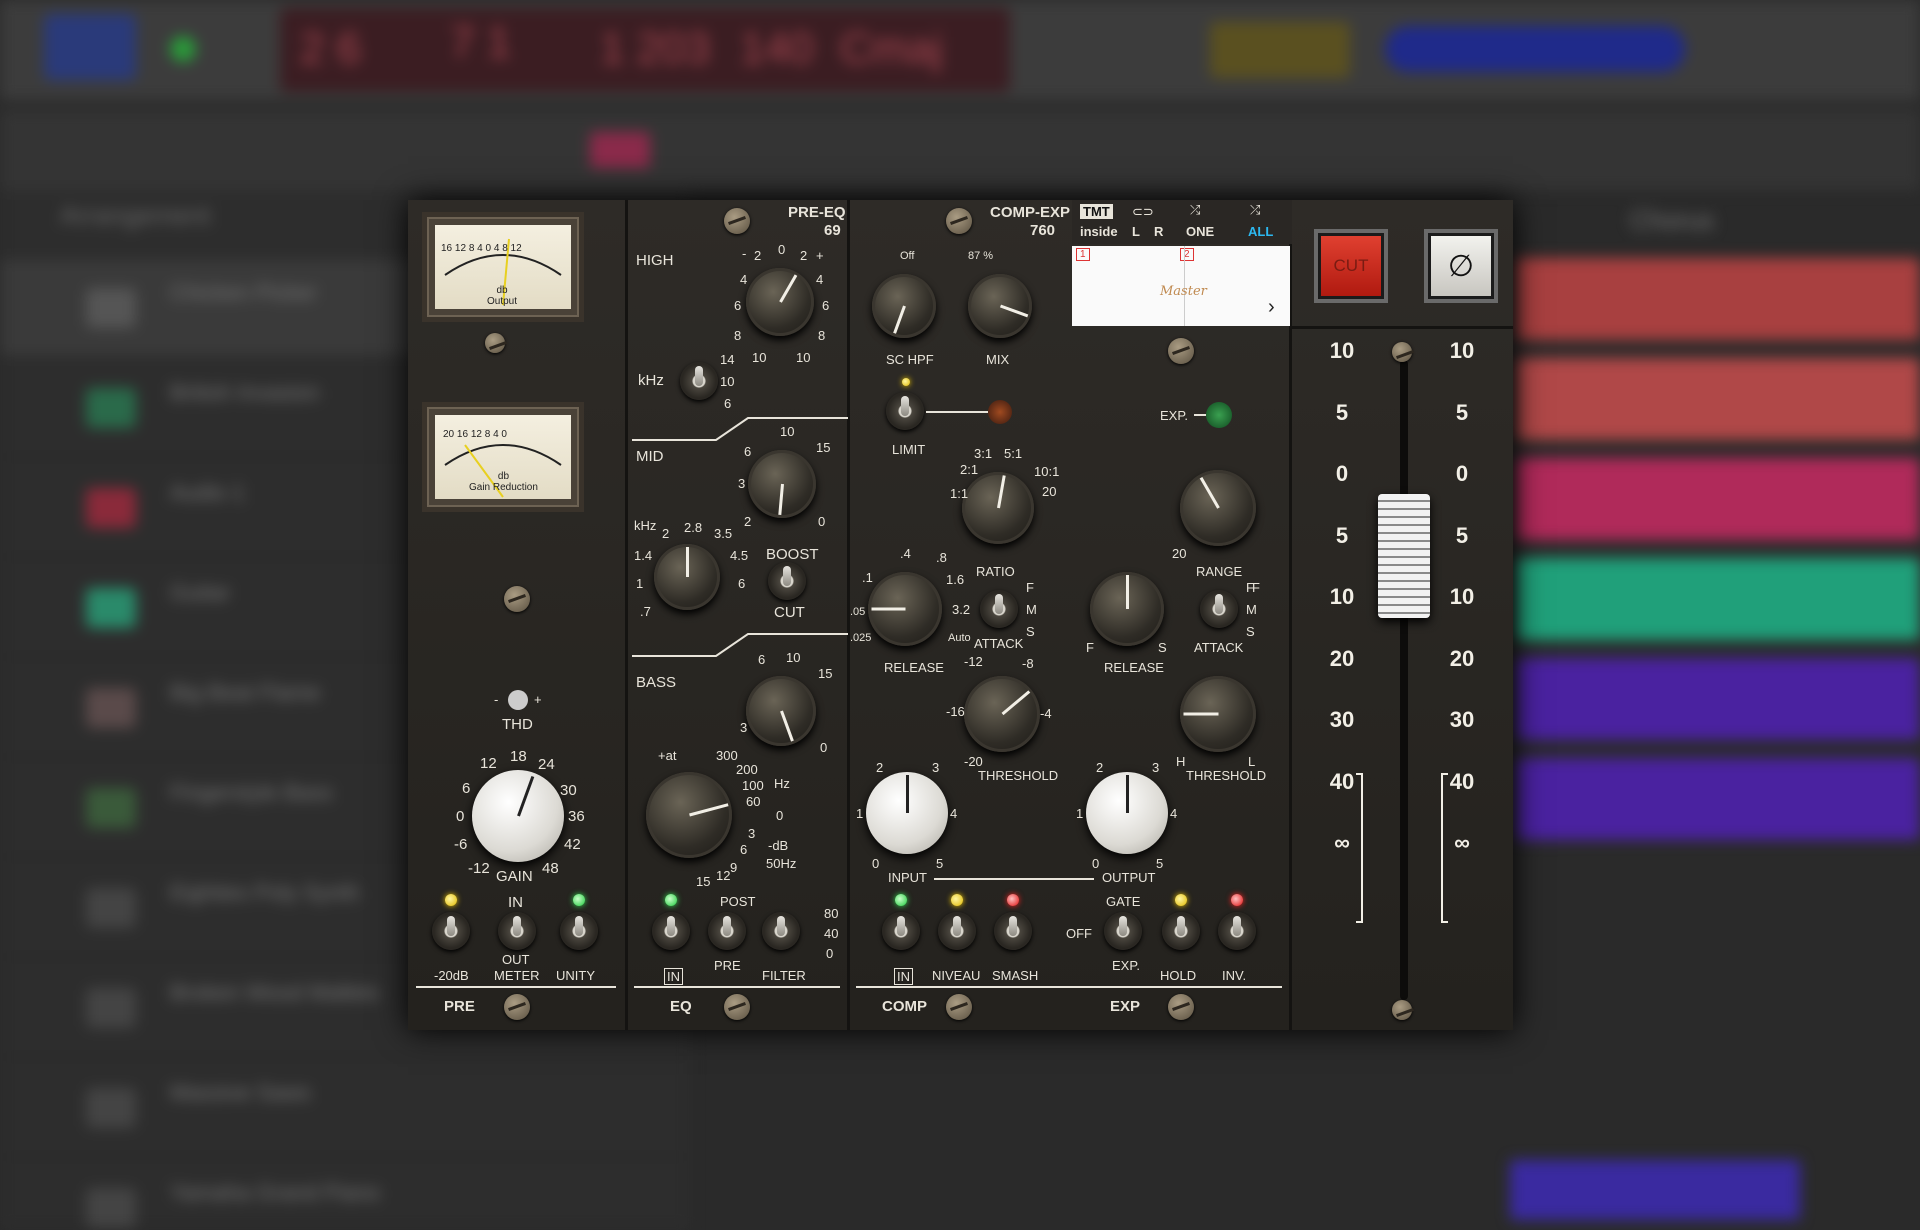 This screenshot has width=1920, height=1230. I want to click on mid-gain-knob, so click(782, 484).